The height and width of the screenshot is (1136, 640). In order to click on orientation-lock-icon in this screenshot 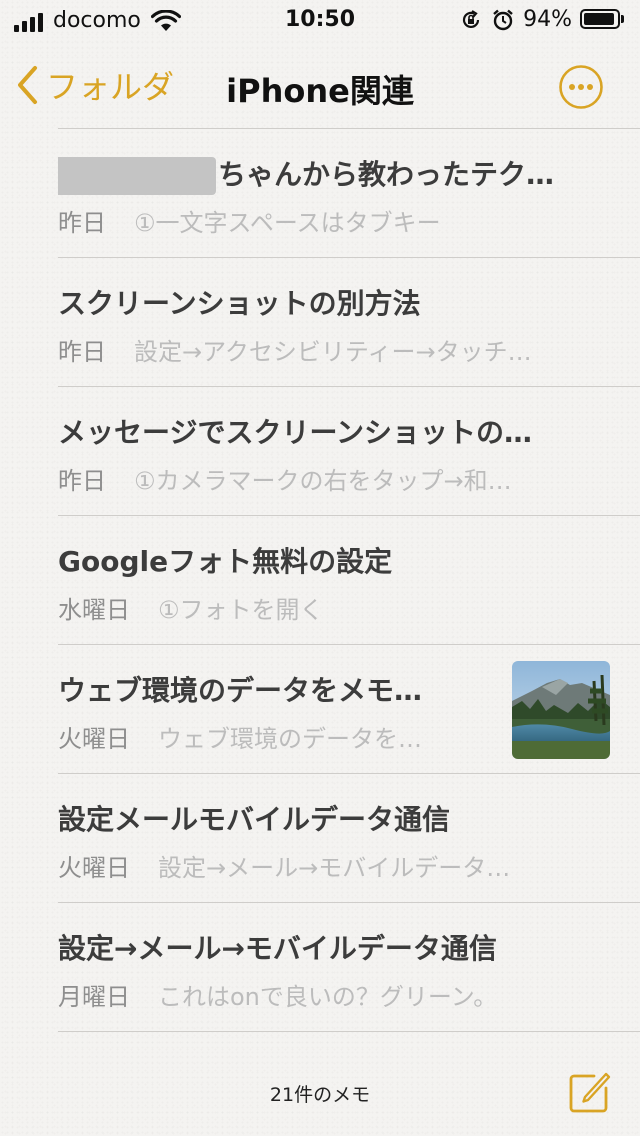, I will do `click(471, 18)`.